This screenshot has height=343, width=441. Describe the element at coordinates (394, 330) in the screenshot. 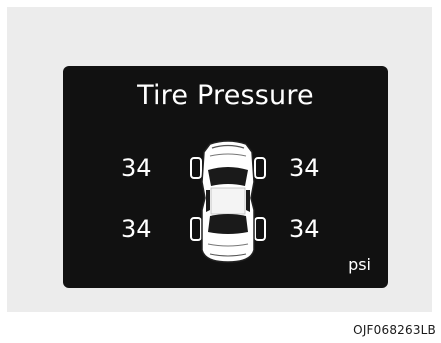

I see `image-code: OJF068263LB` at that location.